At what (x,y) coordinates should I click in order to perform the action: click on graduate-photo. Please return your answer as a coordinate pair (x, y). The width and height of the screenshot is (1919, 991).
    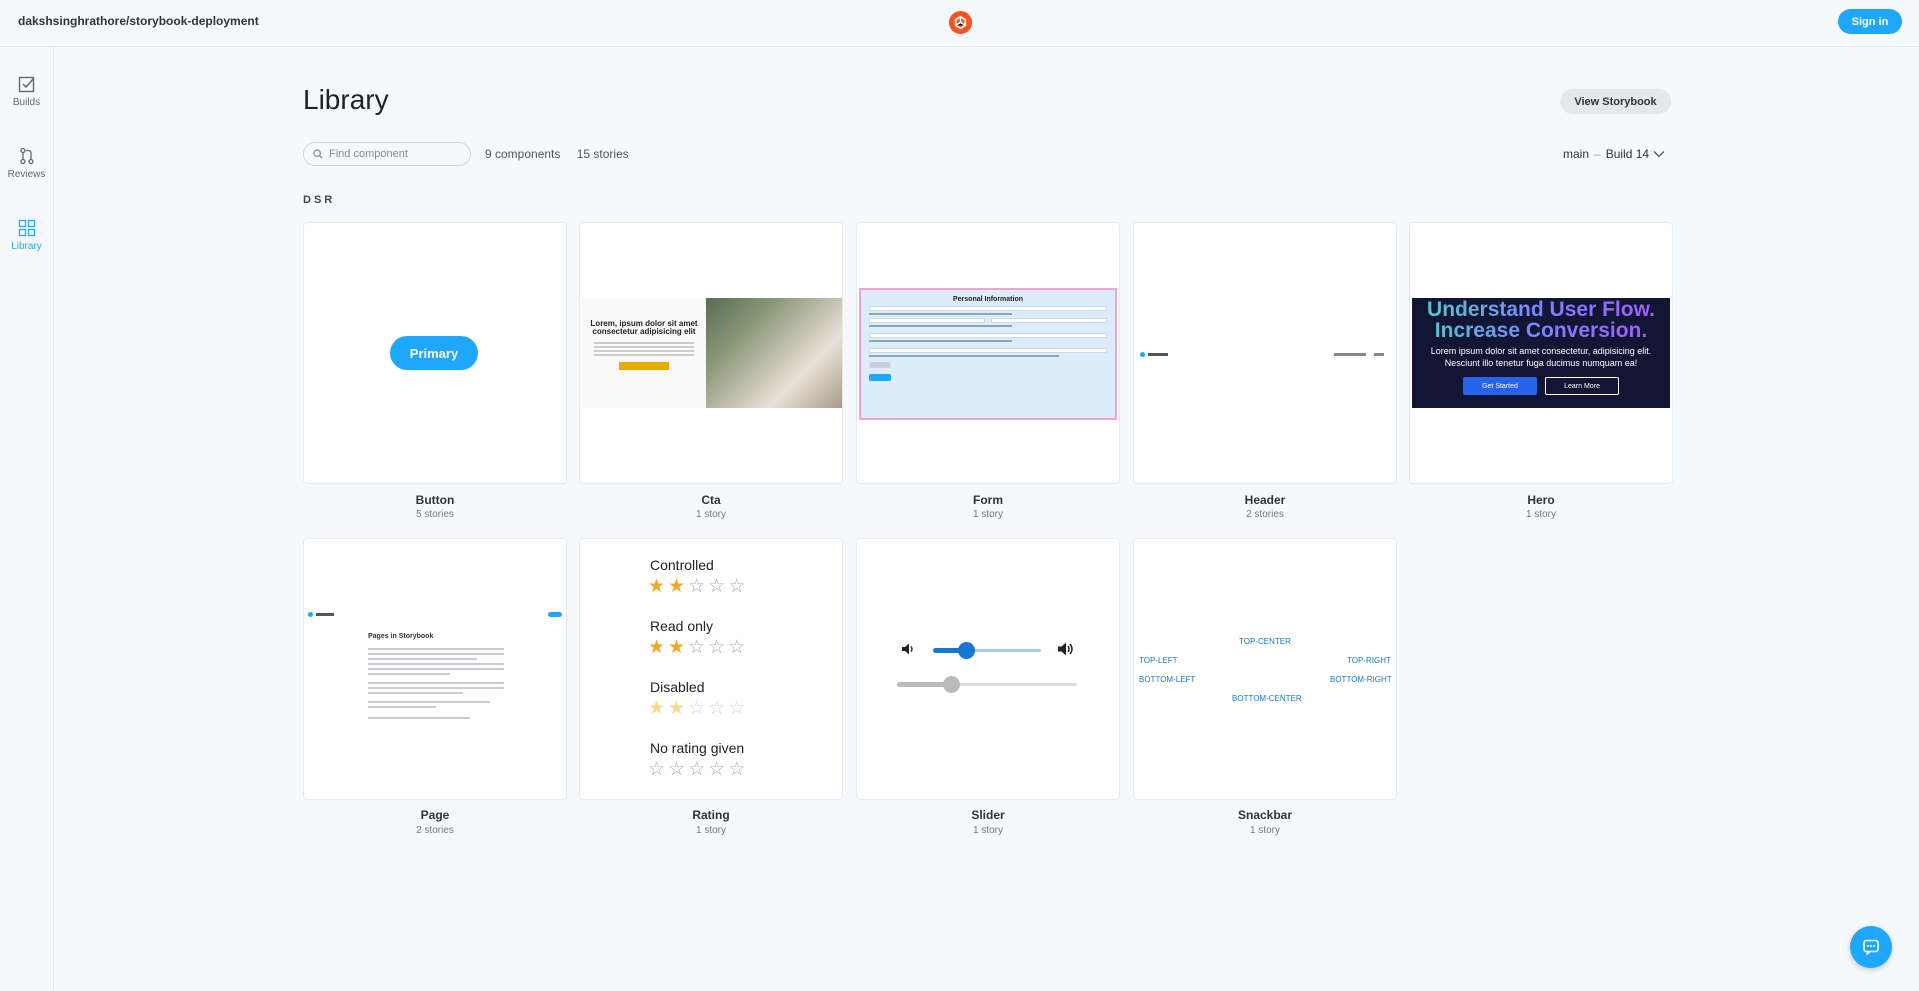
    Looking at the image, I should click on (774, 353).